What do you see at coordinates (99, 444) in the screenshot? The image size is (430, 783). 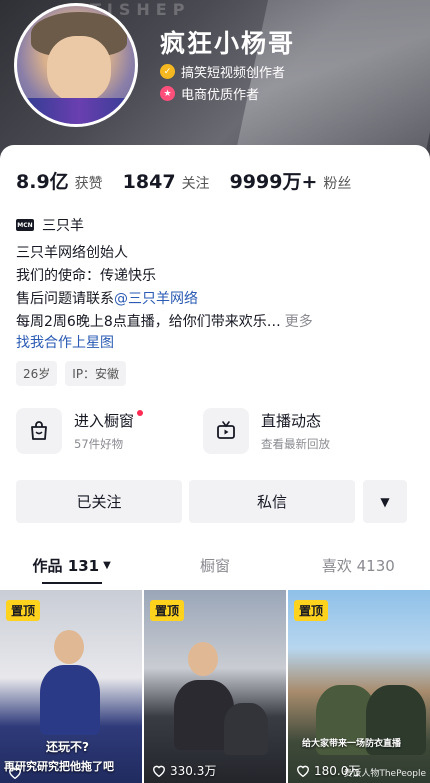 I see `showcase-subtitle: 57件好物` at bounding box center [99, 444].